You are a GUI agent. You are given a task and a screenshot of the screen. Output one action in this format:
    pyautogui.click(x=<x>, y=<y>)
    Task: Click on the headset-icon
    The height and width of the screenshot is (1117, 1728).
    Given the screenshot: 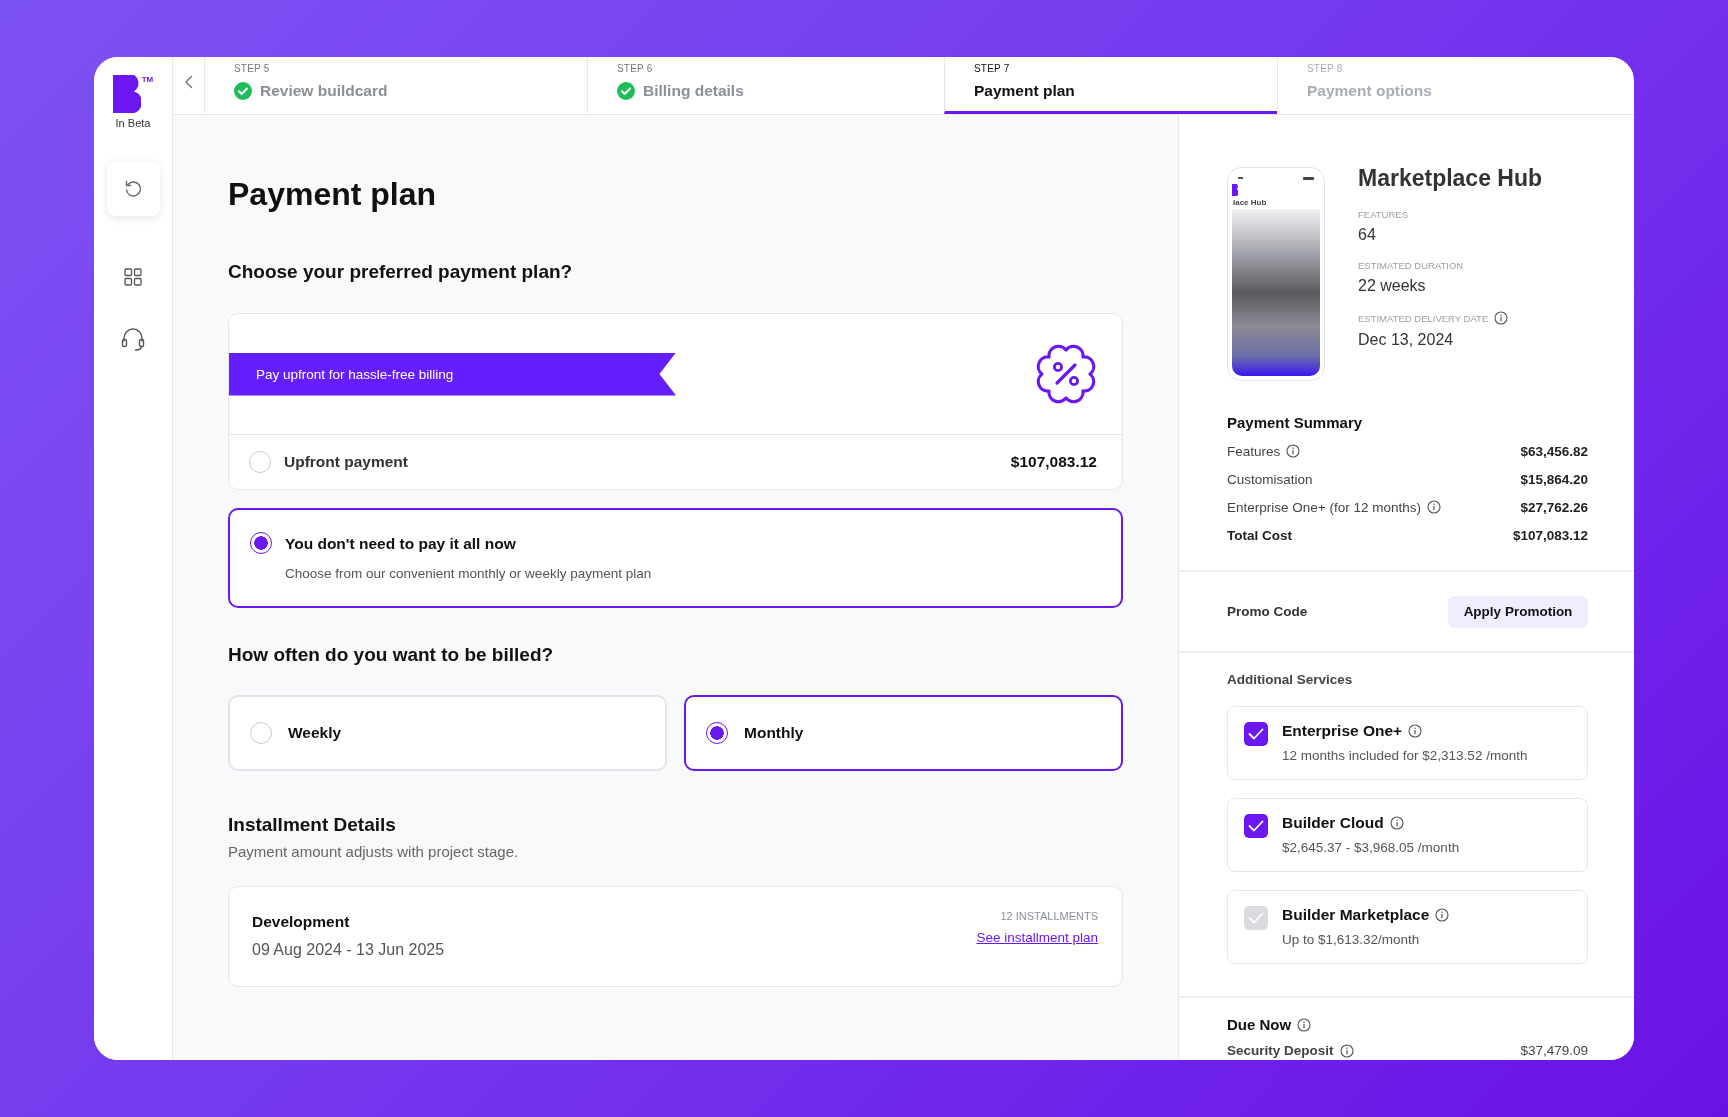 What is the action you would take?
    pyautogui.click(x=133, y=339)
    